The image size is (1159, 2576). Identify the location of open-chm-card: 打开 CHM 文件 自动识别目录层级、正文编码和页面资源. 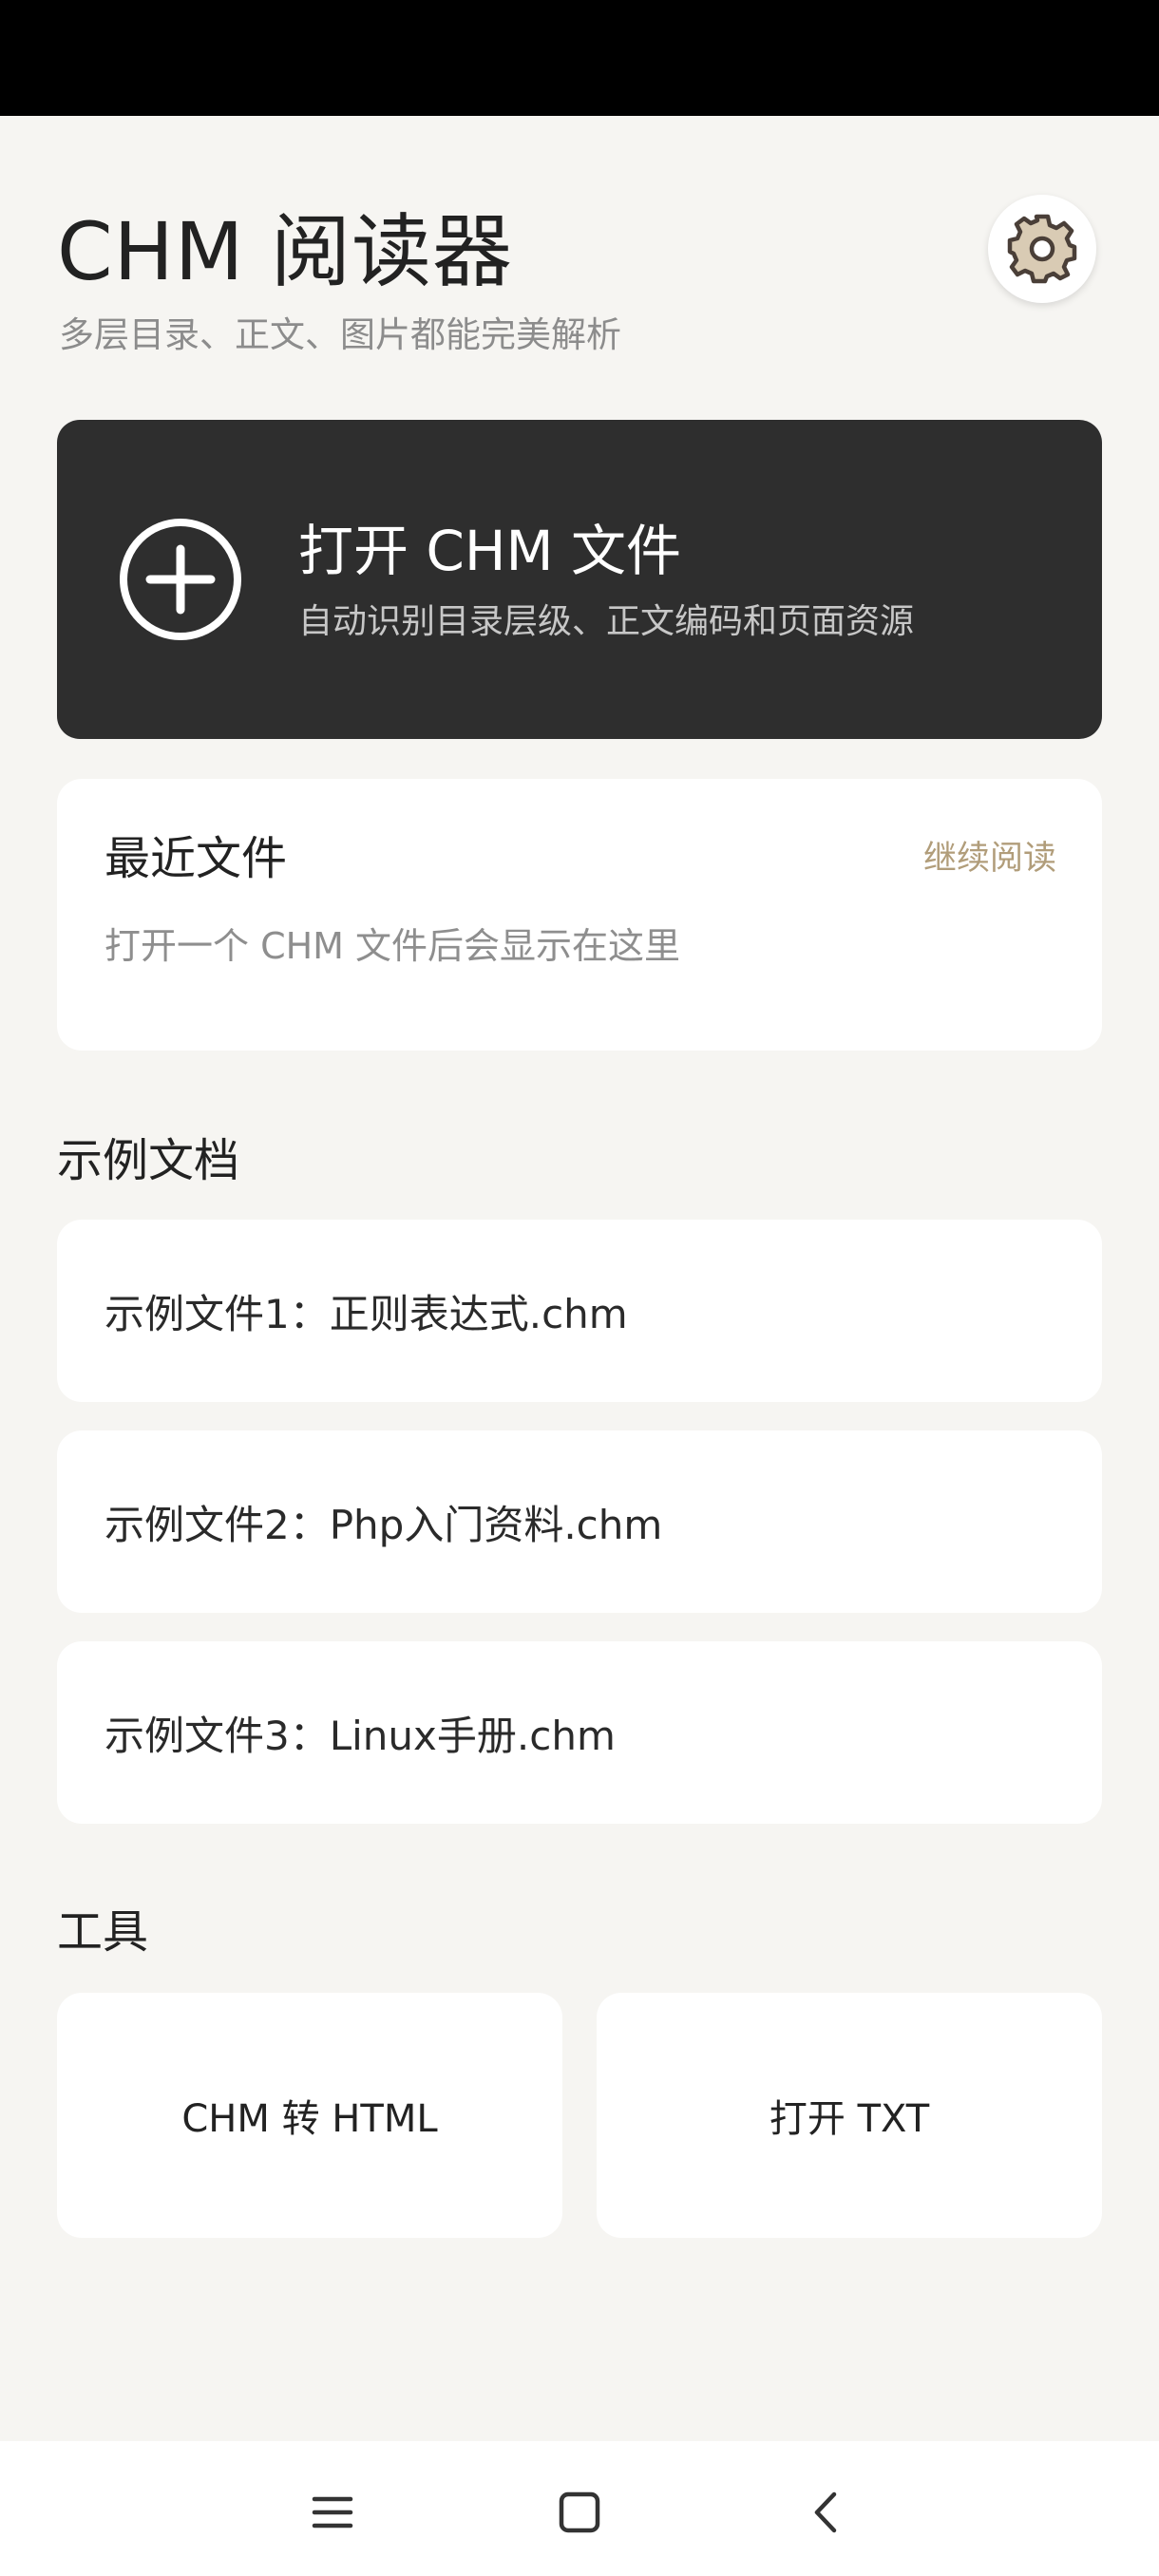
(579, 579).